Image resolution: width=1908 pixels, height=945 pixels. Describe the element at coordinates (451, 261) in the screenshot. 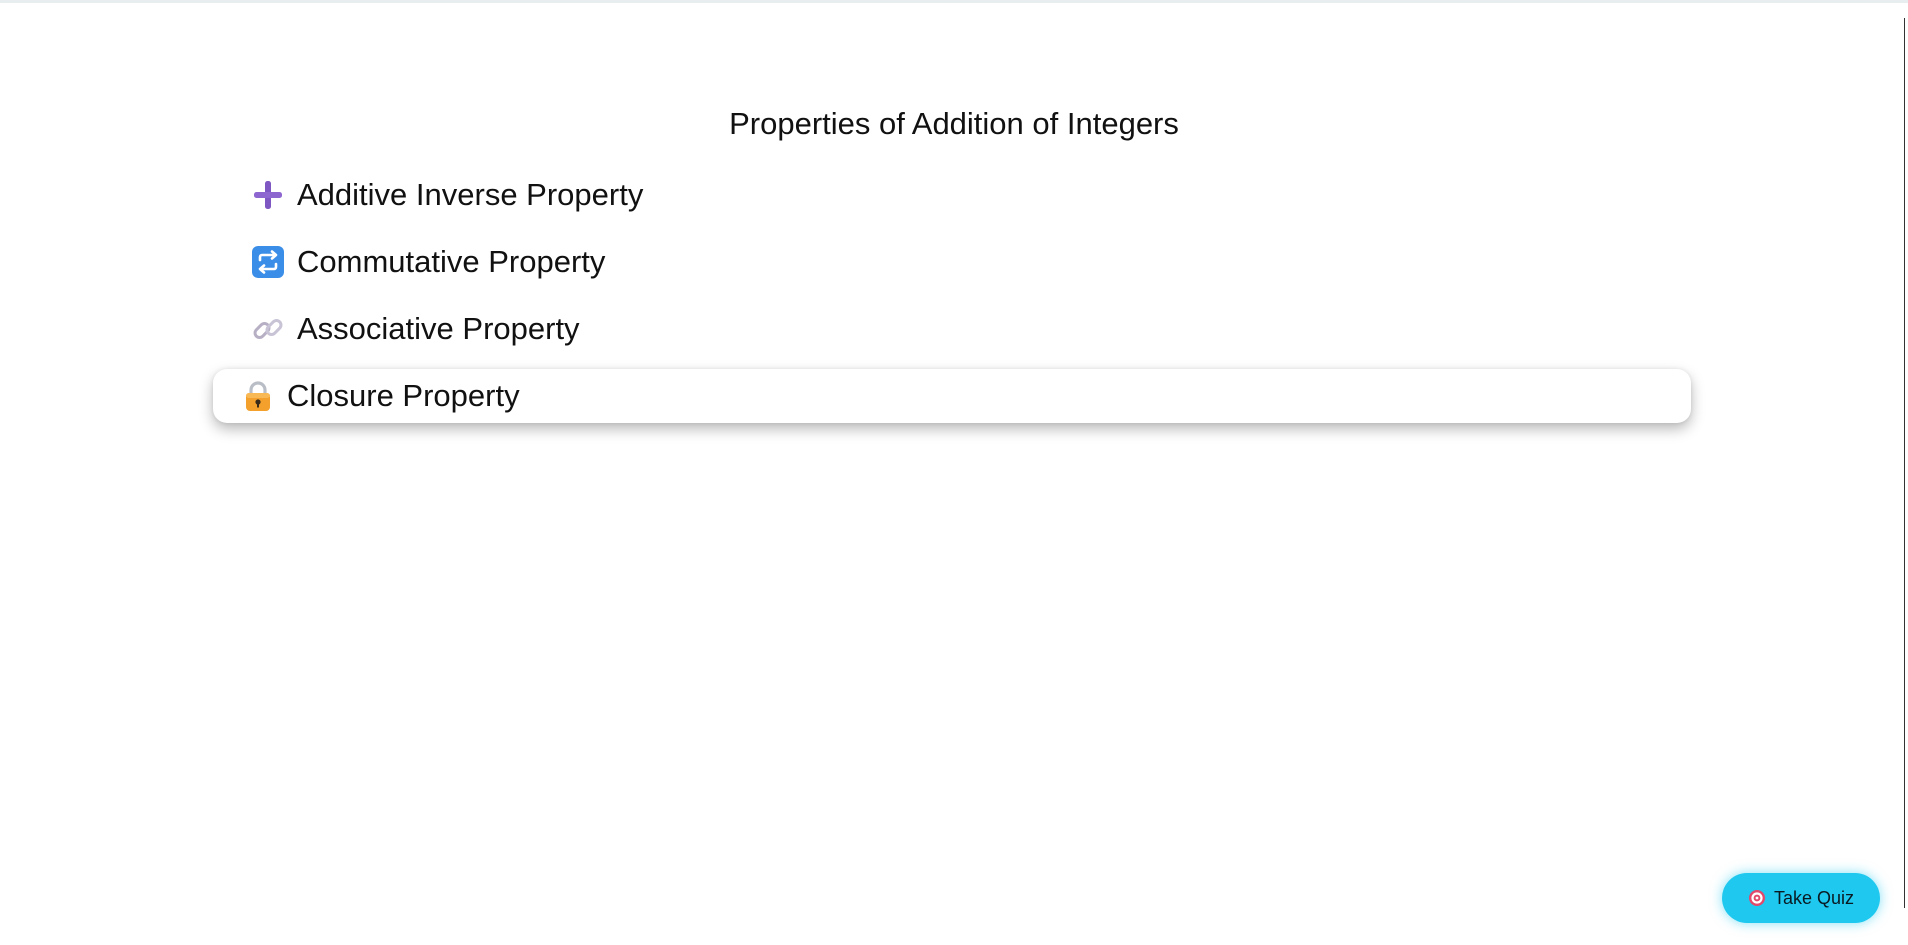

I see `property-label: Commutative Property` at that location.